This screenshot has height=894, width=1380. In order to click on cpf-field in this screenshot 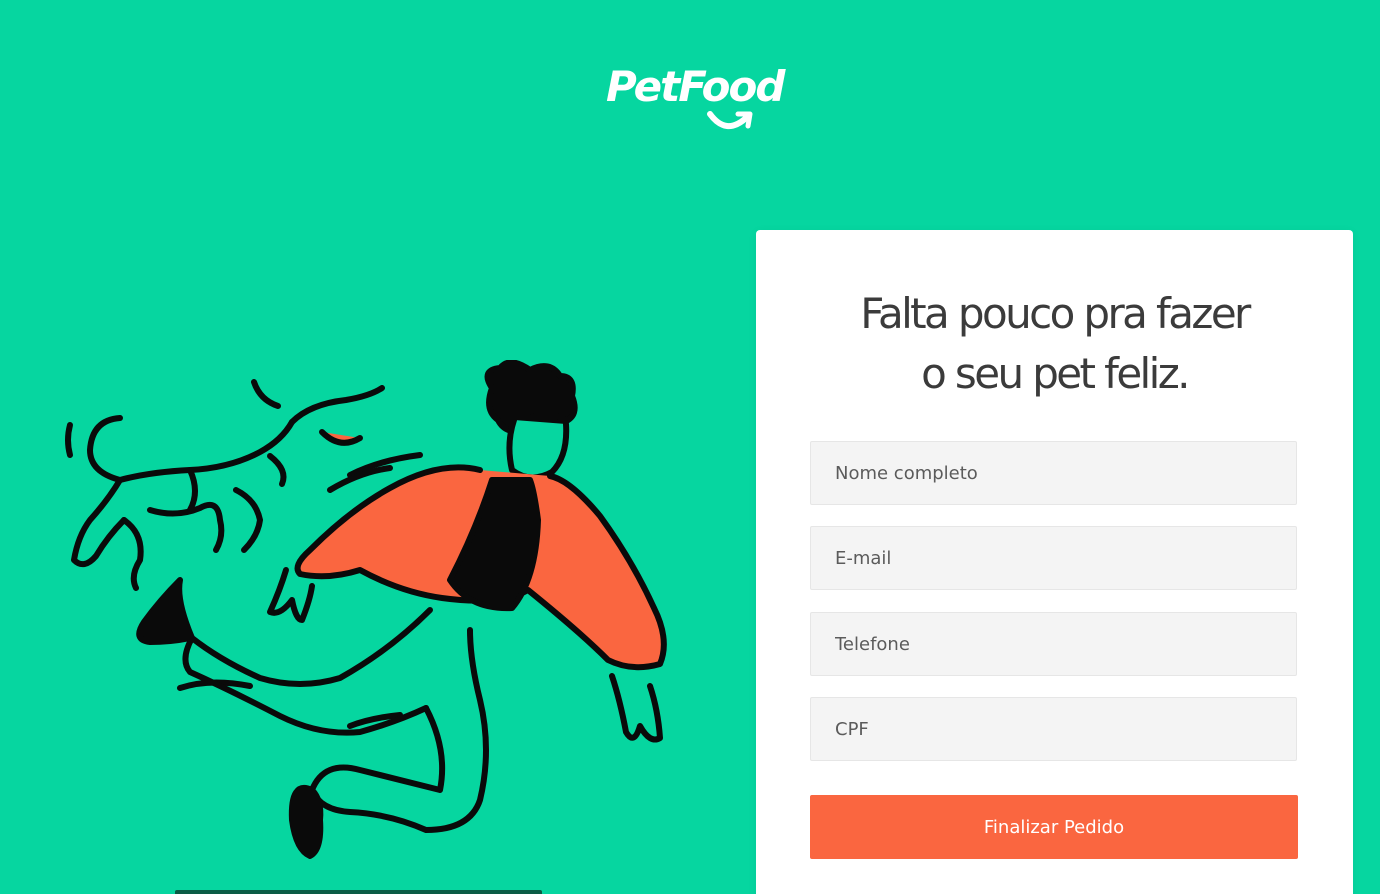, I will do `click(1053, 729)`.